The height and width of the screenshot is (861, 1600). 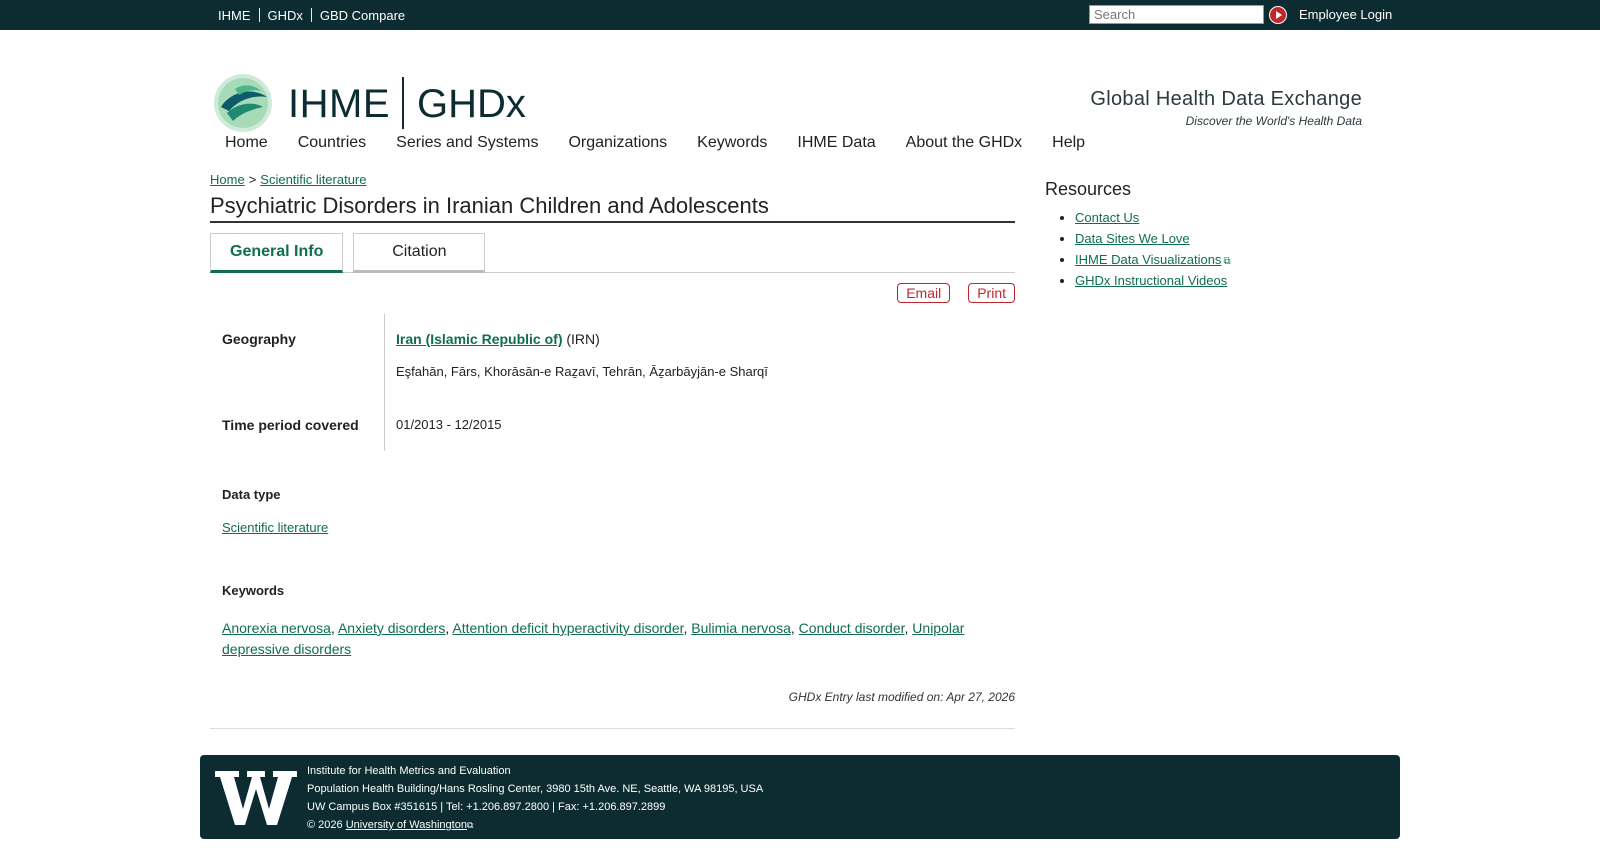 I want to click on list-item: GHDx Instructional Videos, so click(x=1153, y=280).